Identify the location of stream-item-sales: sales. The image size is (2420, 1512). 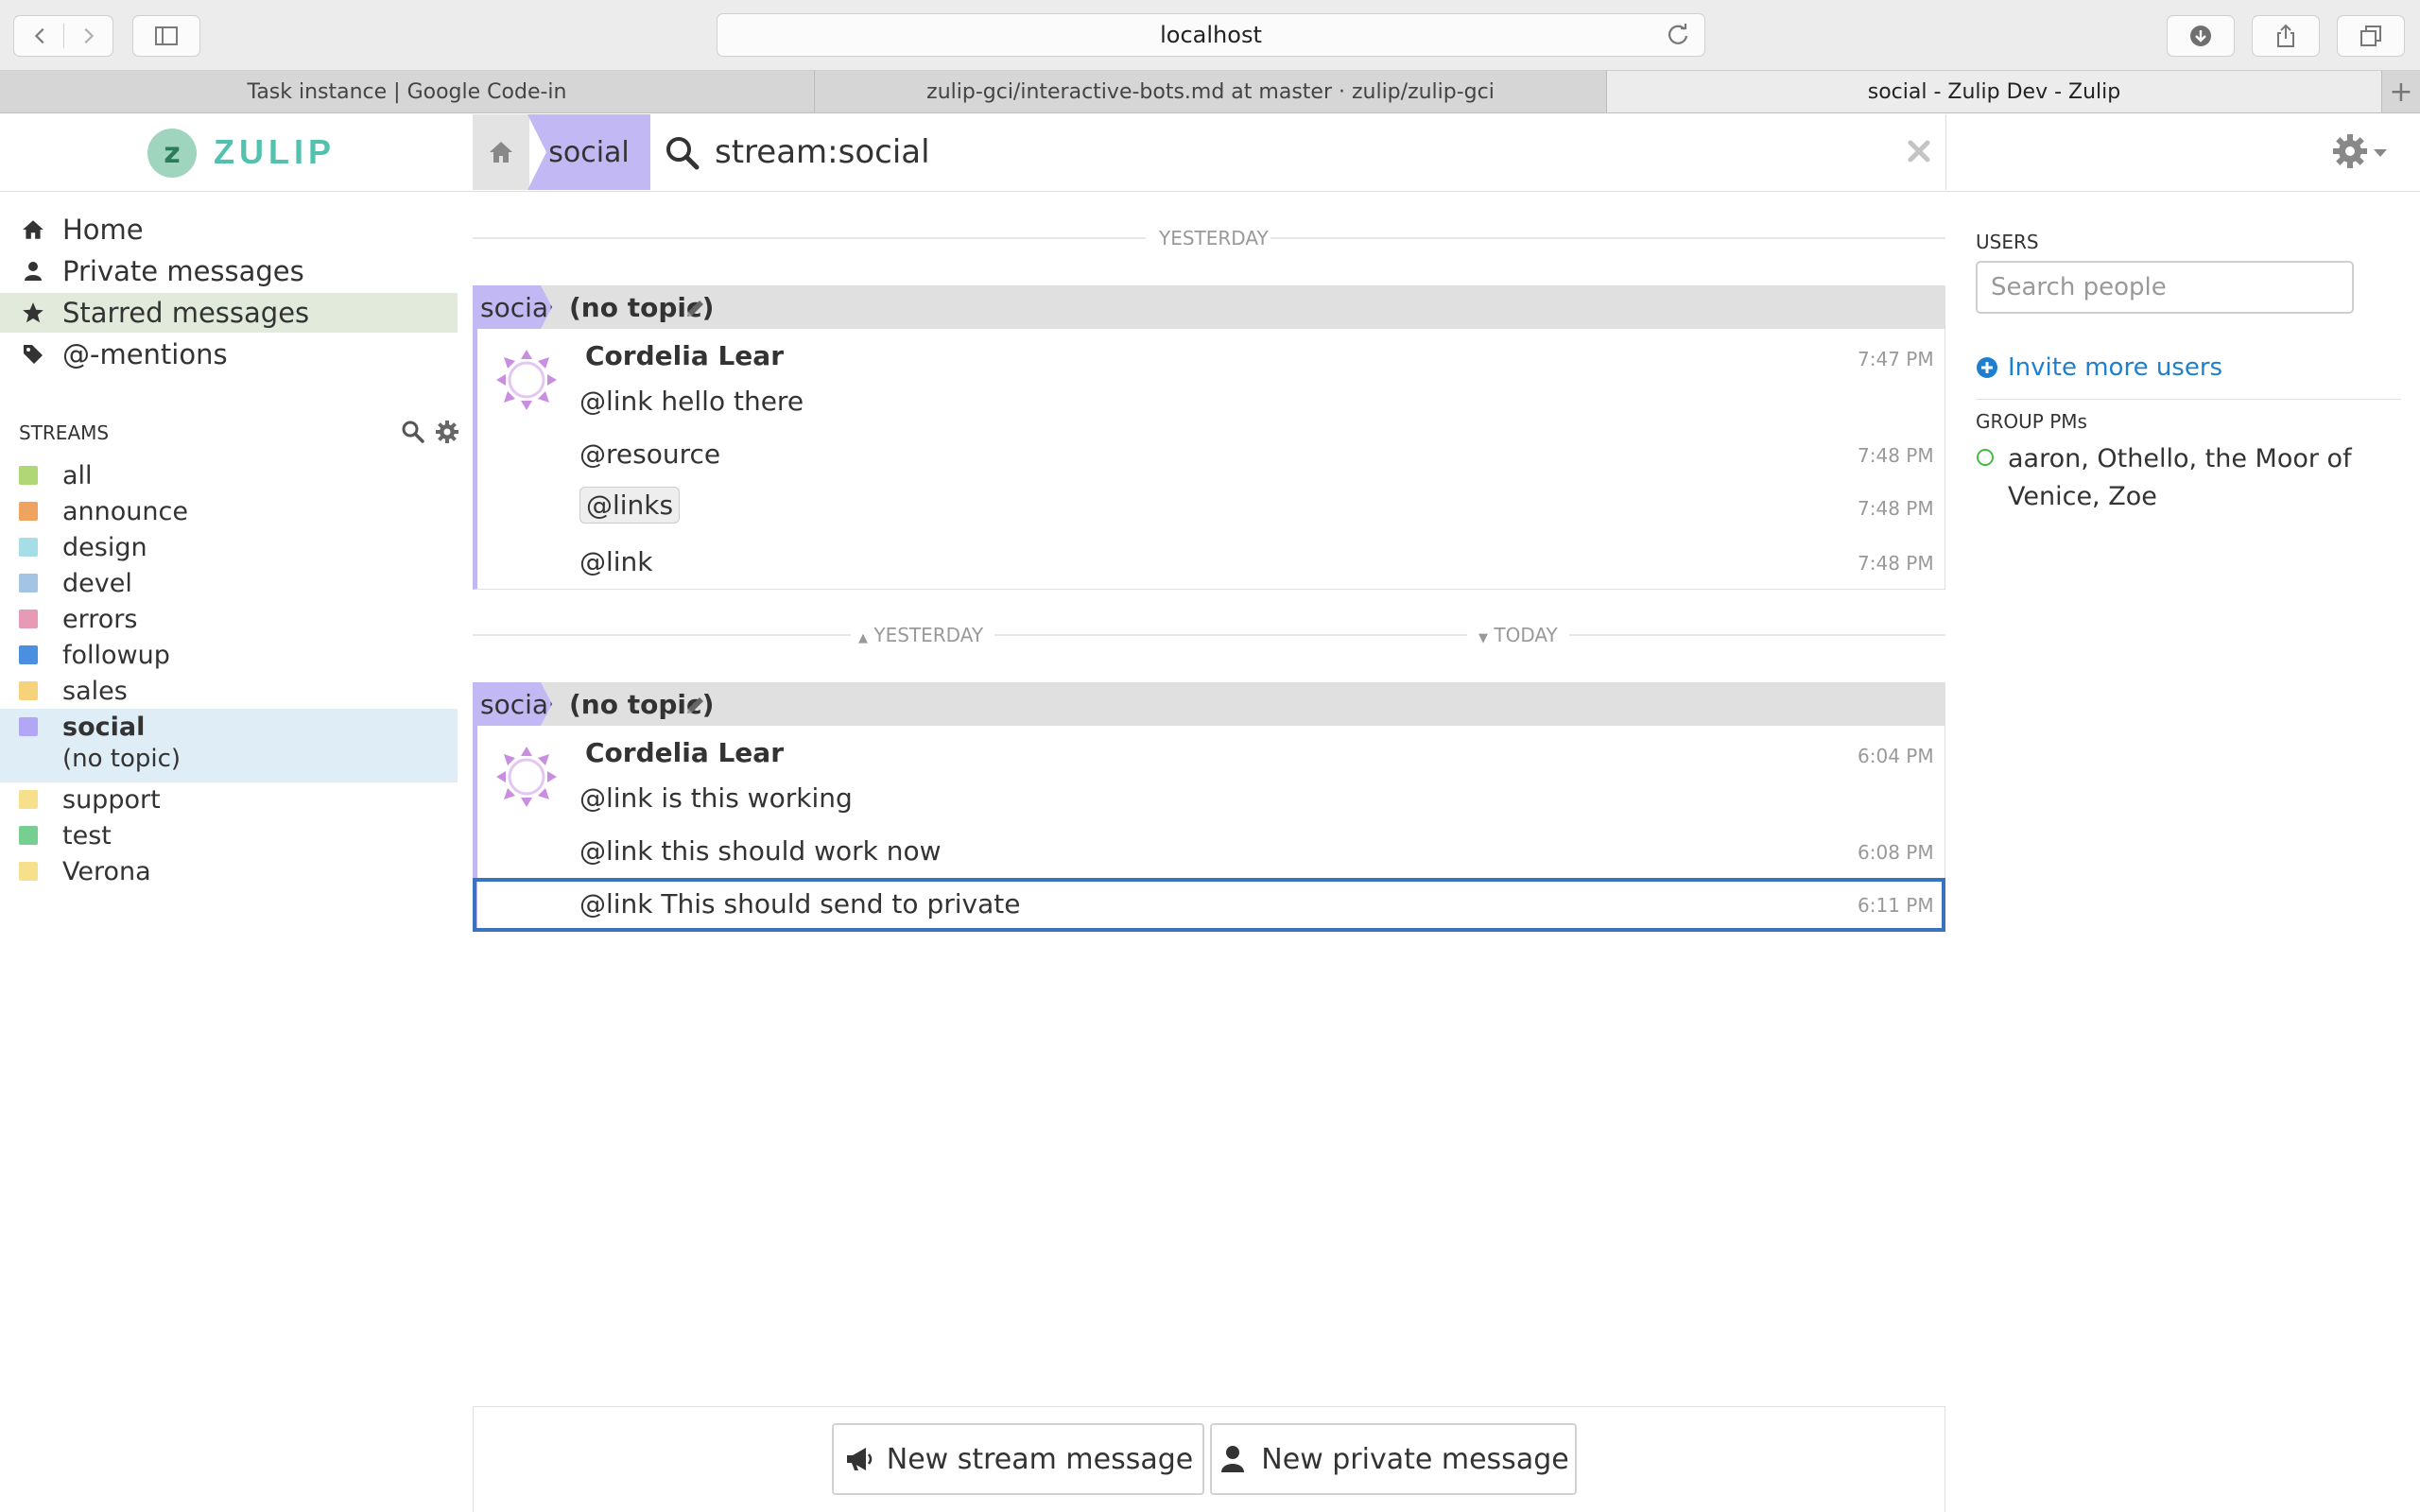
(229, 691).